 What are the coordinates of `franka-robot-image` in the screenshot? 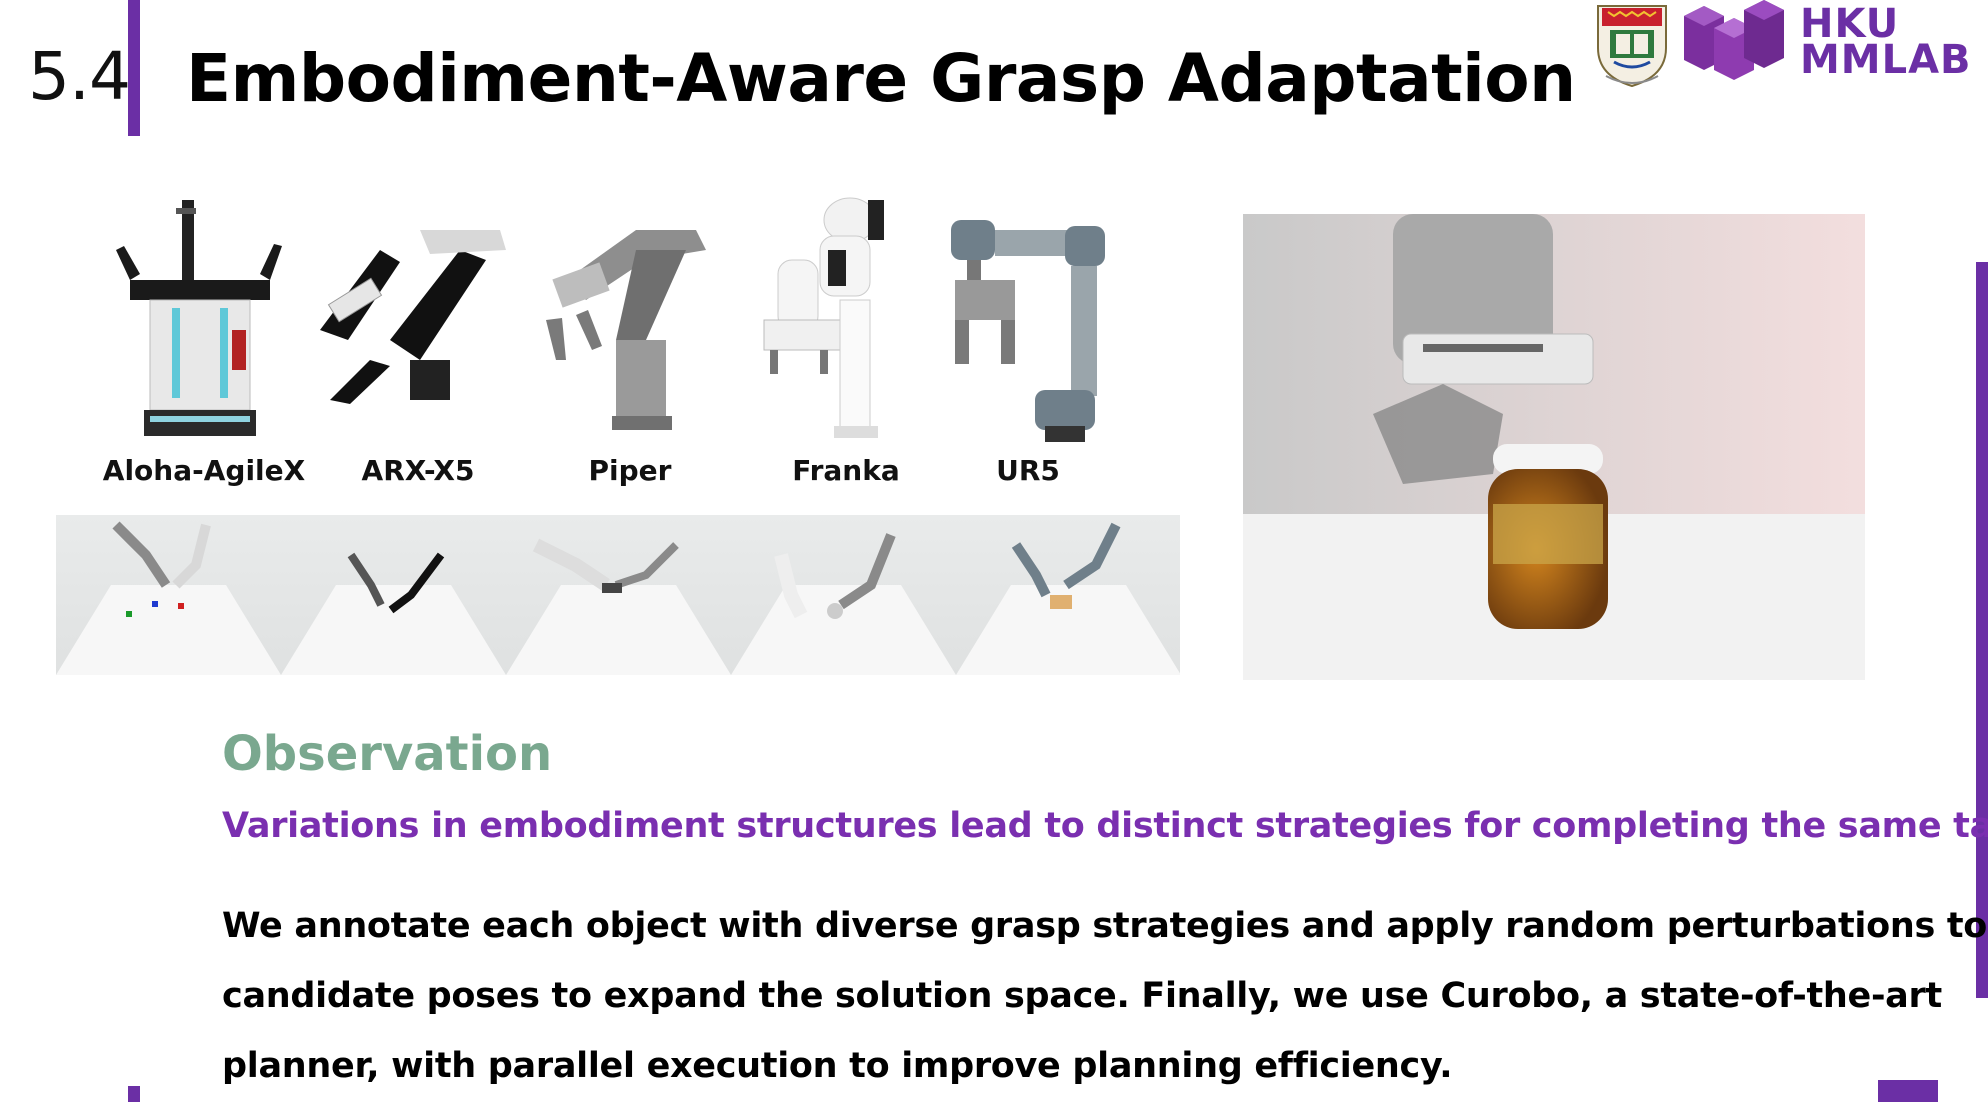 It's located at (823, 317).